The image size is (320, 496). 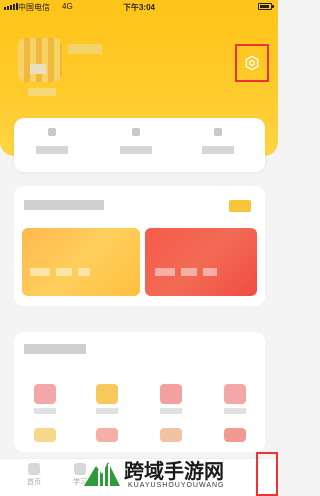 I want to click on clock: 下午3:04, so click(x=138, y=7).